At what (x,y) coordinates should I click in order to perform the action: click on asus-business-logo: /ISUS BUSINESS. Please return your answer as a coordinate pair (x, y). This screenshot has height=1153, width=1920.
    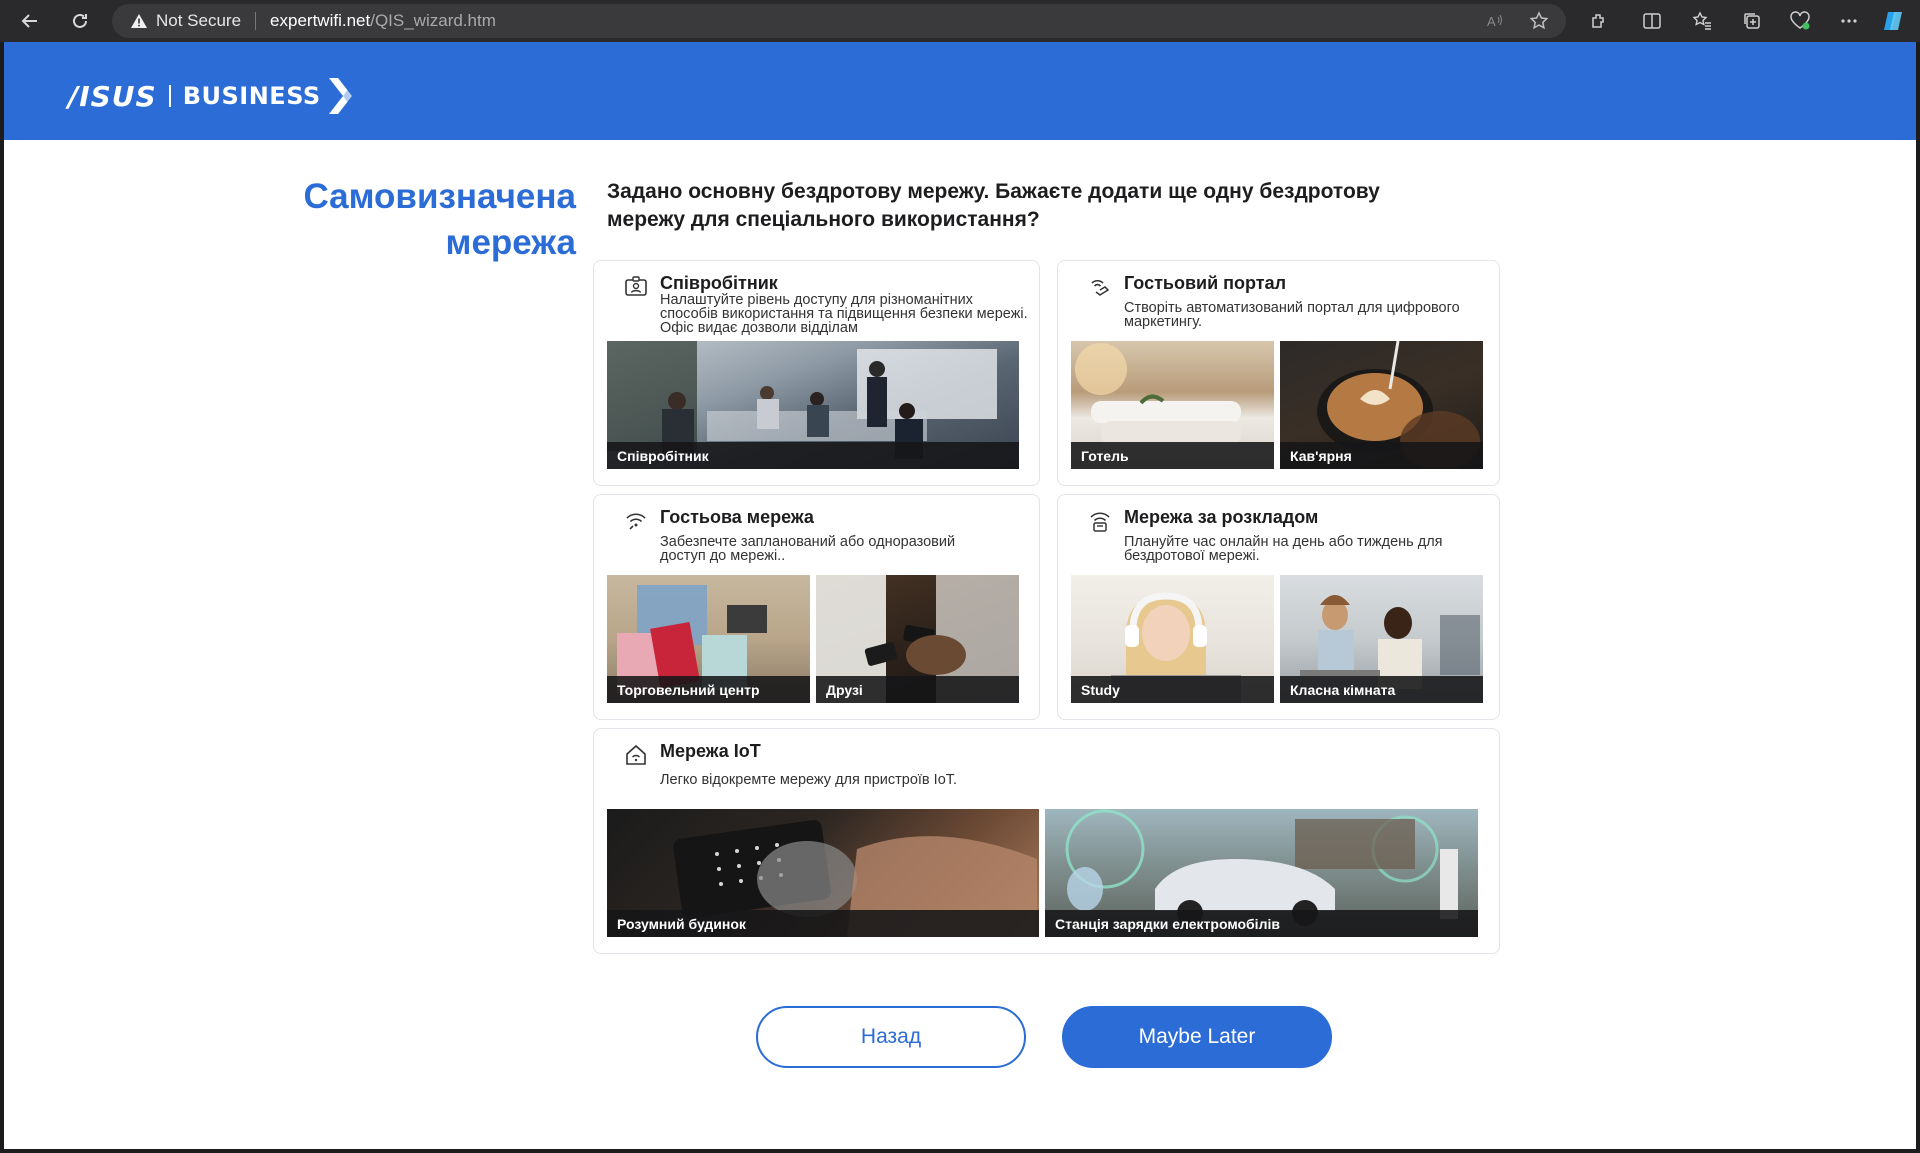
    Looking at the image, I should click on (212, 96).